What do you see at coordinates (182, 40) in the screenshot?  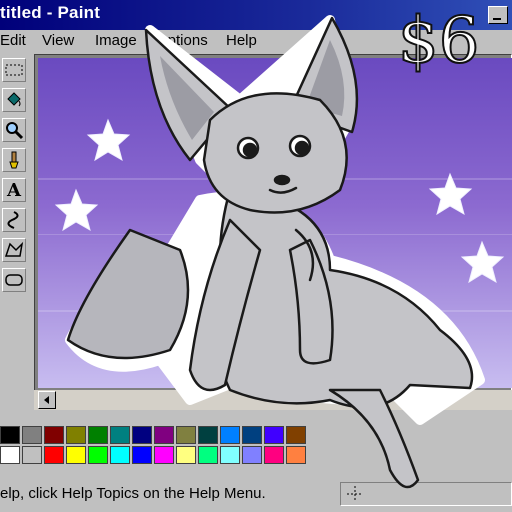 I see `menu-options: Options` at bounding box center [182, 40].